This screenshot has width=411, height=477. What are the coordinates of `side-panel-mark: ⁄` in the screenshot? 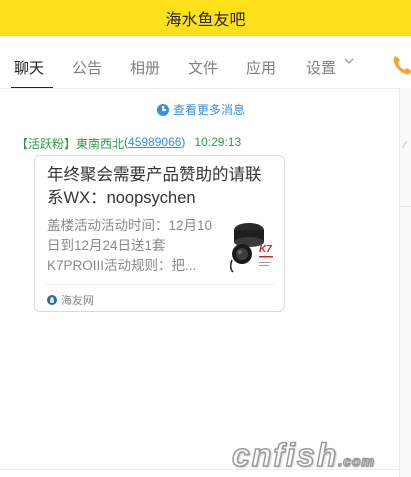 It's located at (405, 145).